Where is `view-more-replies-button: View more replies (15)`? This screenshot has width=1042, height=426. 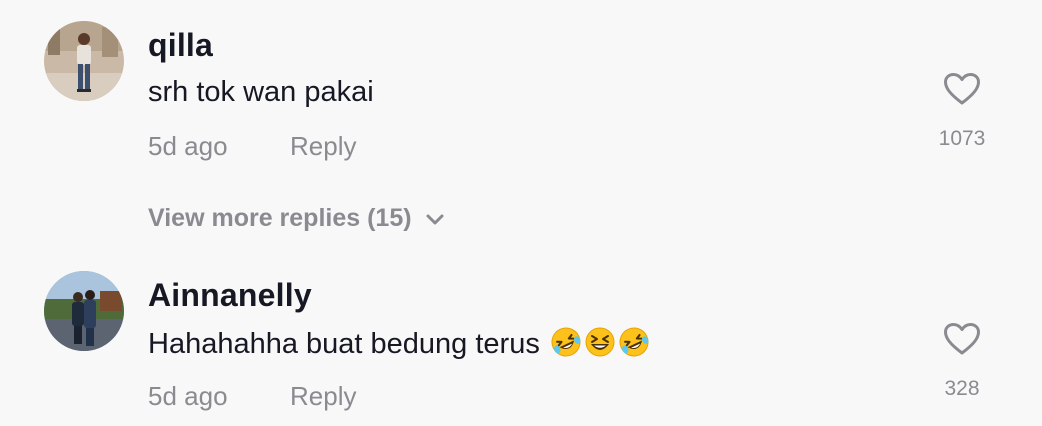
view-more-replies-button: View more replies (15) is located at coordinates (296, 218).